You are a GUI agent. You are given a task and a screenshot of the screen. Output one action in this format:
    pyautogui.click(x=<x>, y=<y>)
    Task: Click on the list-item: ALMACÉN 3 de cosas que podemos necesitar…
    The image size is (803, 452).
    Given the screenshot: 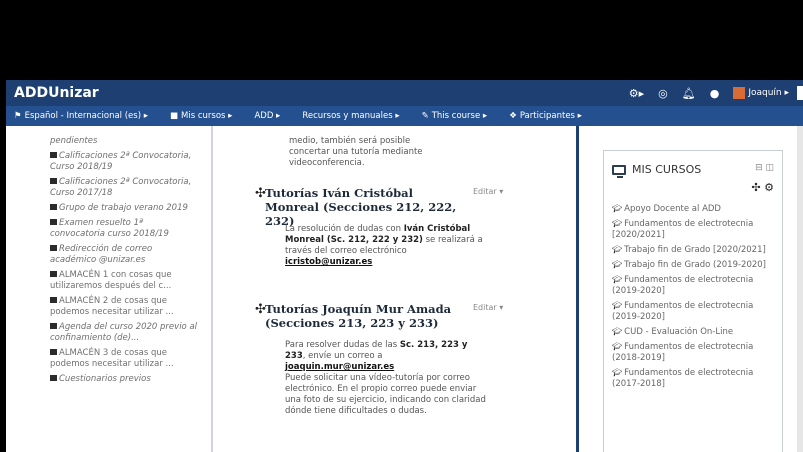 What is the action you would take?
    pyautogui.click(x=125, y=359)
    